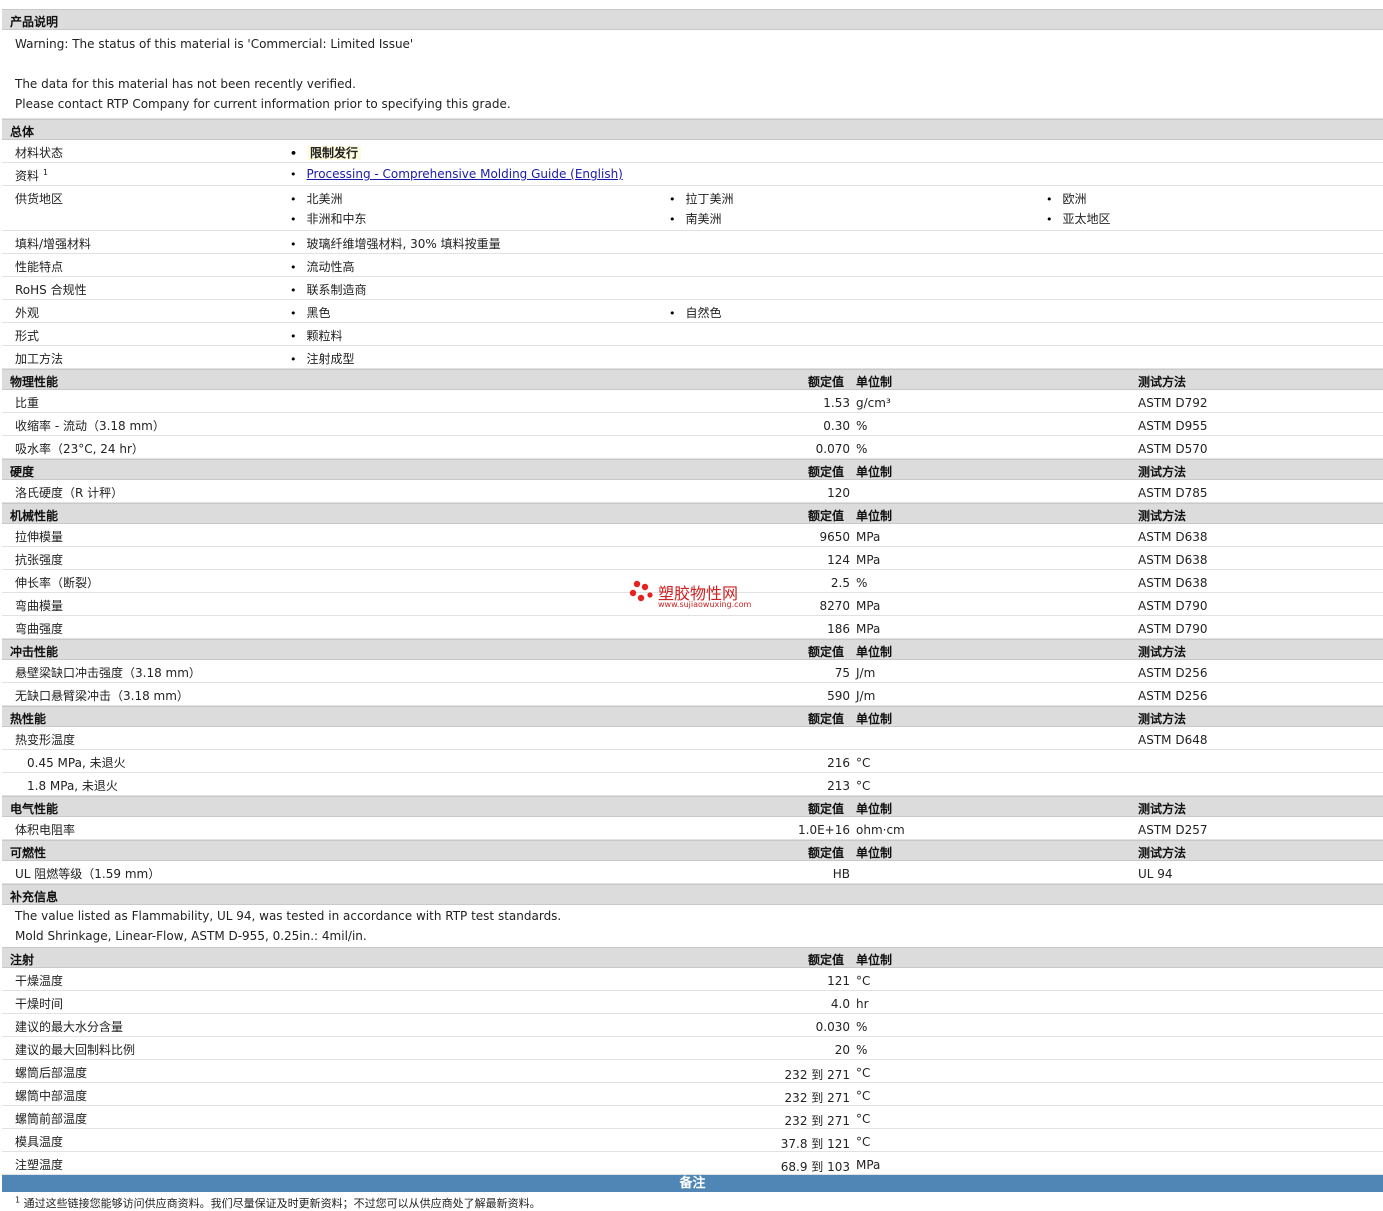  What do you see at coordinates (53, 244) in the screenshot?
I see `row-label: 填料/增强材料` at bounding box center [53, 244].